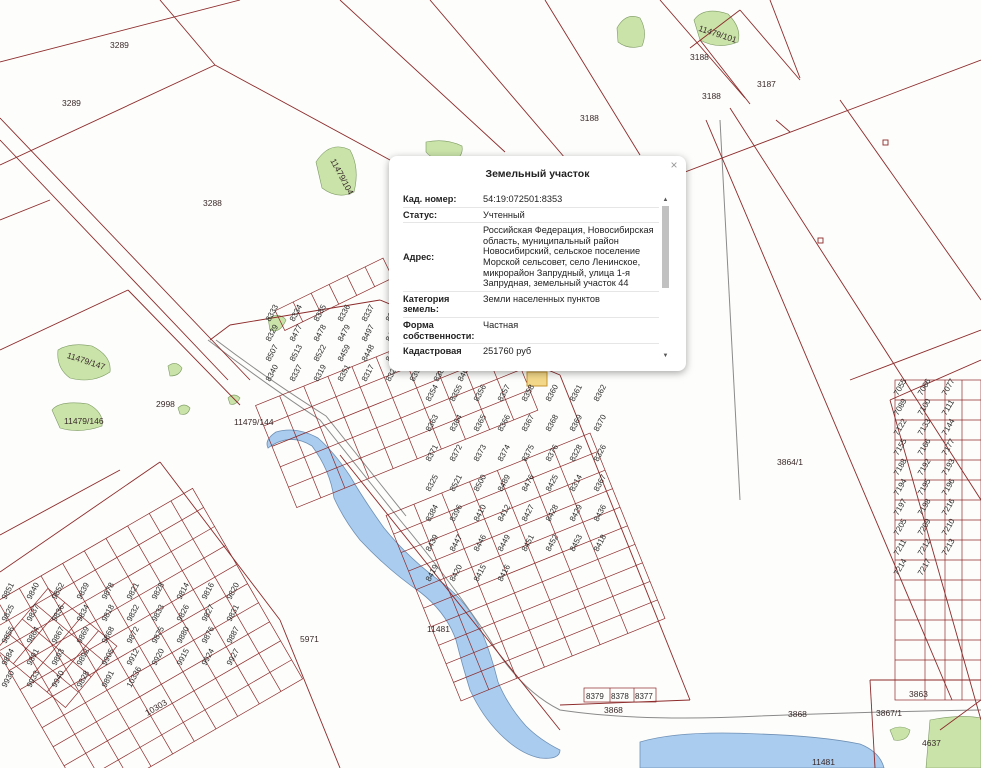  I want to click on parcel-label-5971: 5971, so click(309, 639).